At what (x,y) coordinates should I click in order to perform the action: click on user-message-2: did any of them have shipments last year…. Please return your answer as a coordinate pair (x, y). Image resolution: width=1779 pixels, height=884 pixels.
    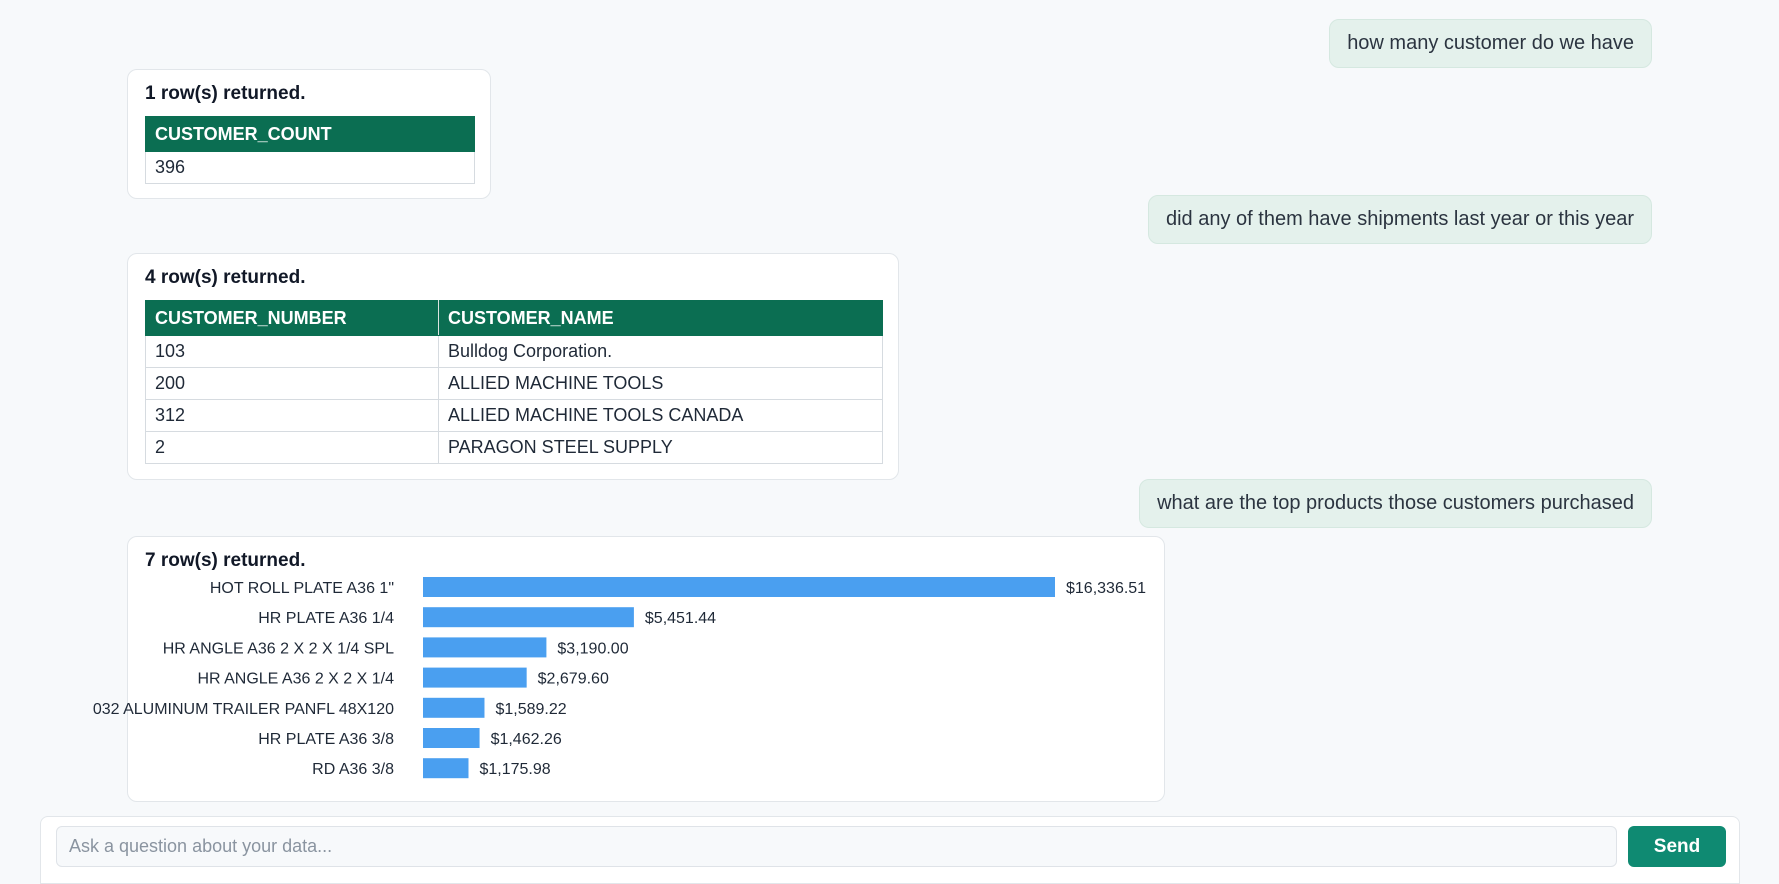
    Looking at the image, I should click on (1399, 219).